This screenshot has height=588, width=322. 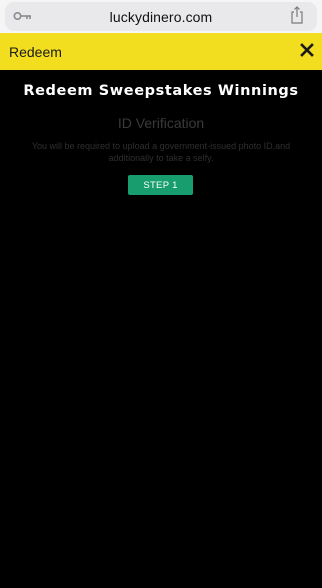 What do you see at coordinates (160, 185) in the screenshot?
I see `step-1-button: STEP 1` at bounding box center [160, 185].